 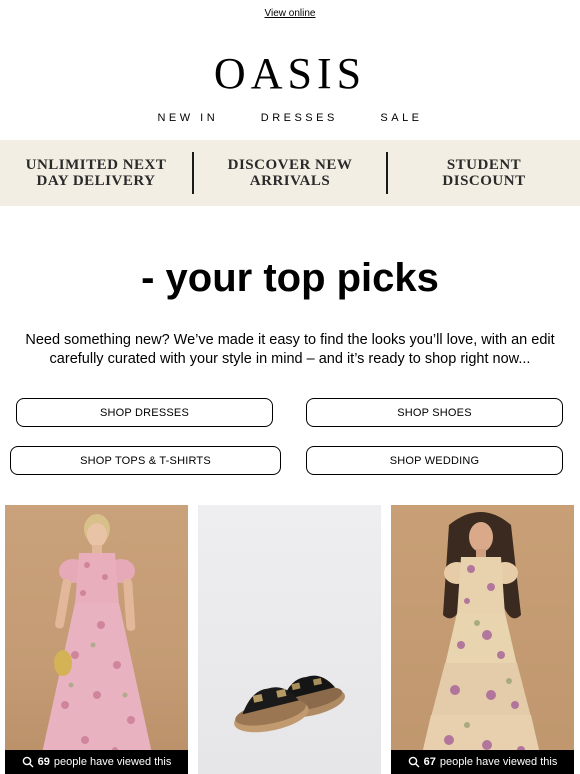 I want to click on views-badge: 69 people have viewed this, so click(x=96, y=762).